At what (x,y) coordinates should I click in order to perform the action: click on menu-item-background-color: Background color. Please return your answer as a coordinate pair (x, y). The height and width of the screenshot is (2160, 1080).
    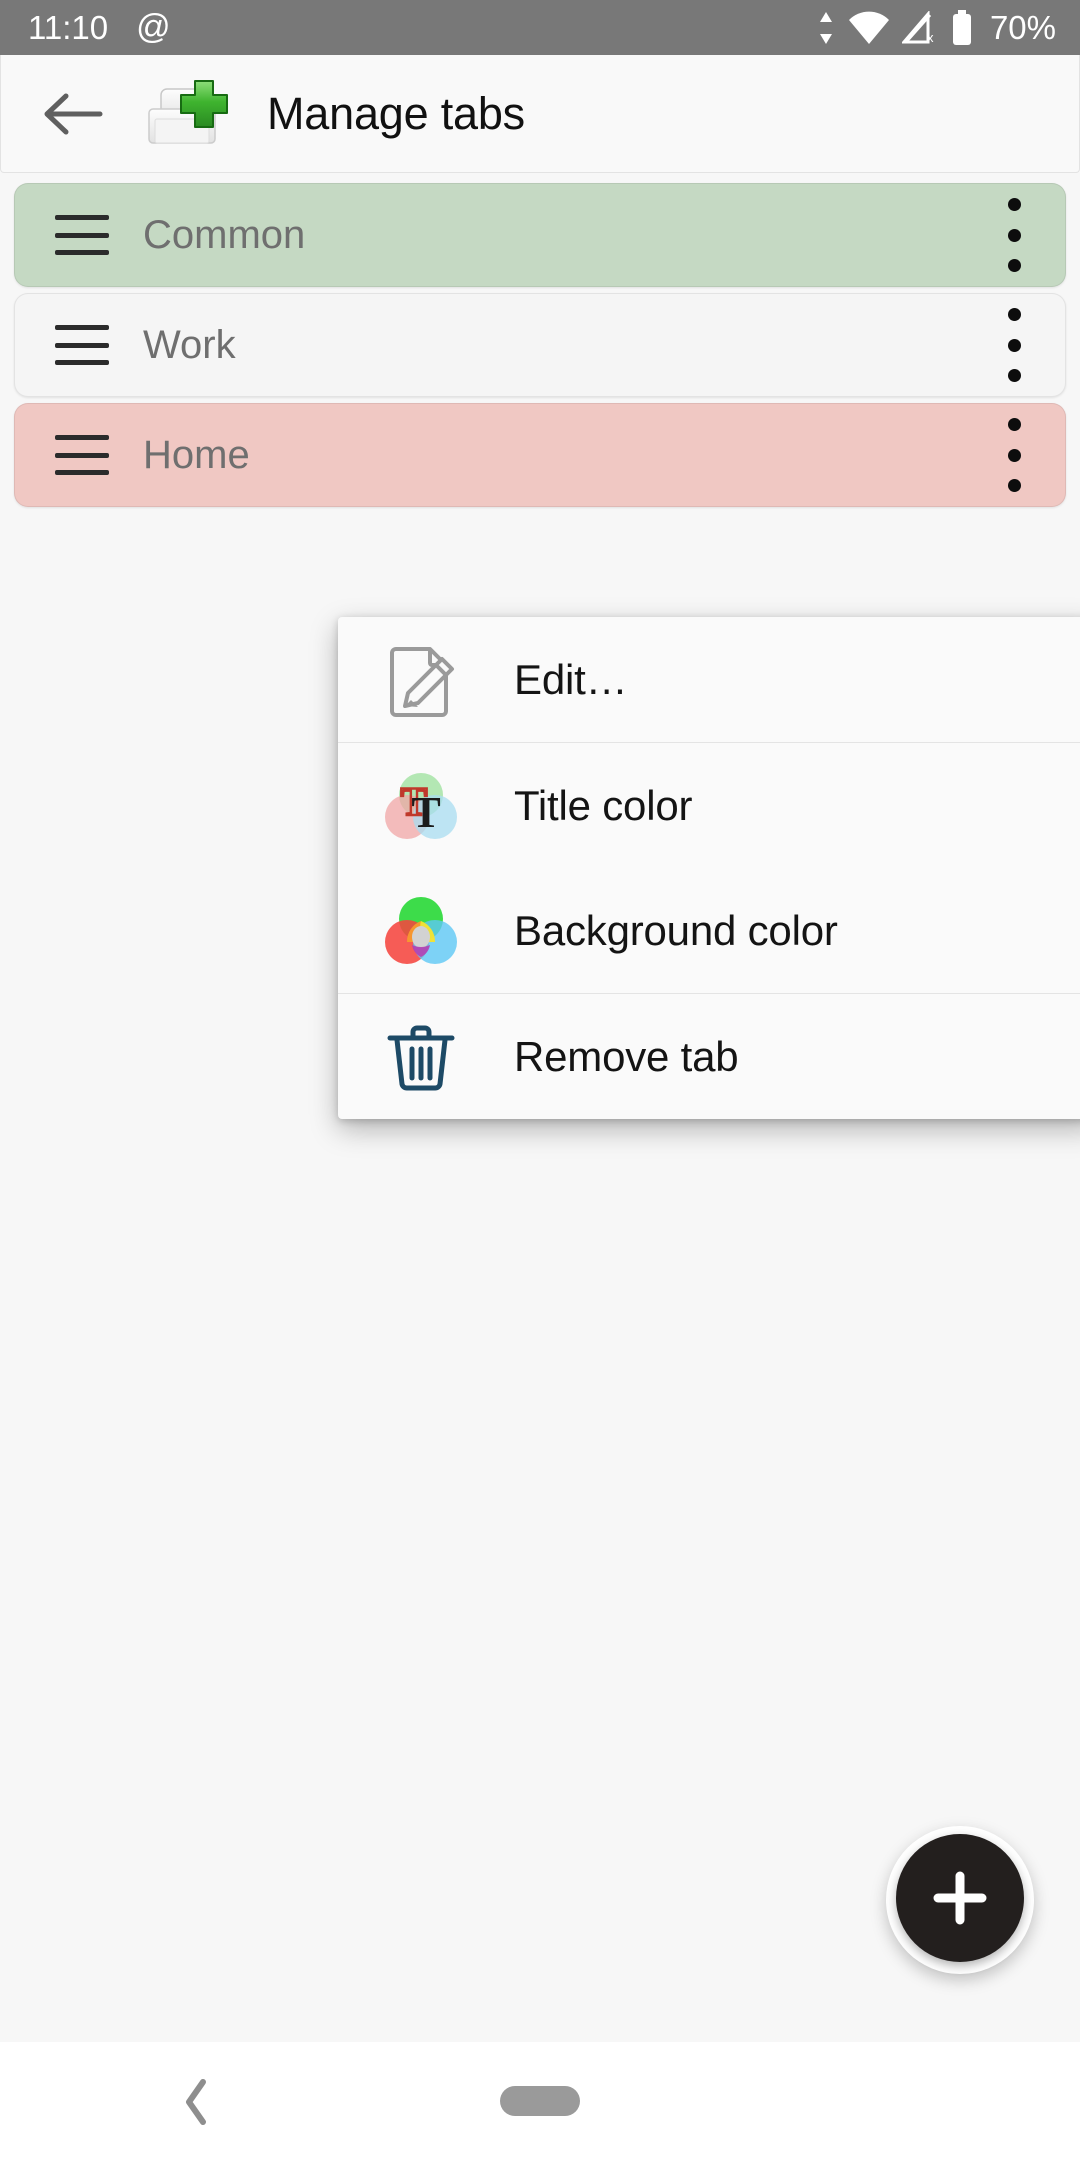
    Looking at the image, I should click on (709, 930).